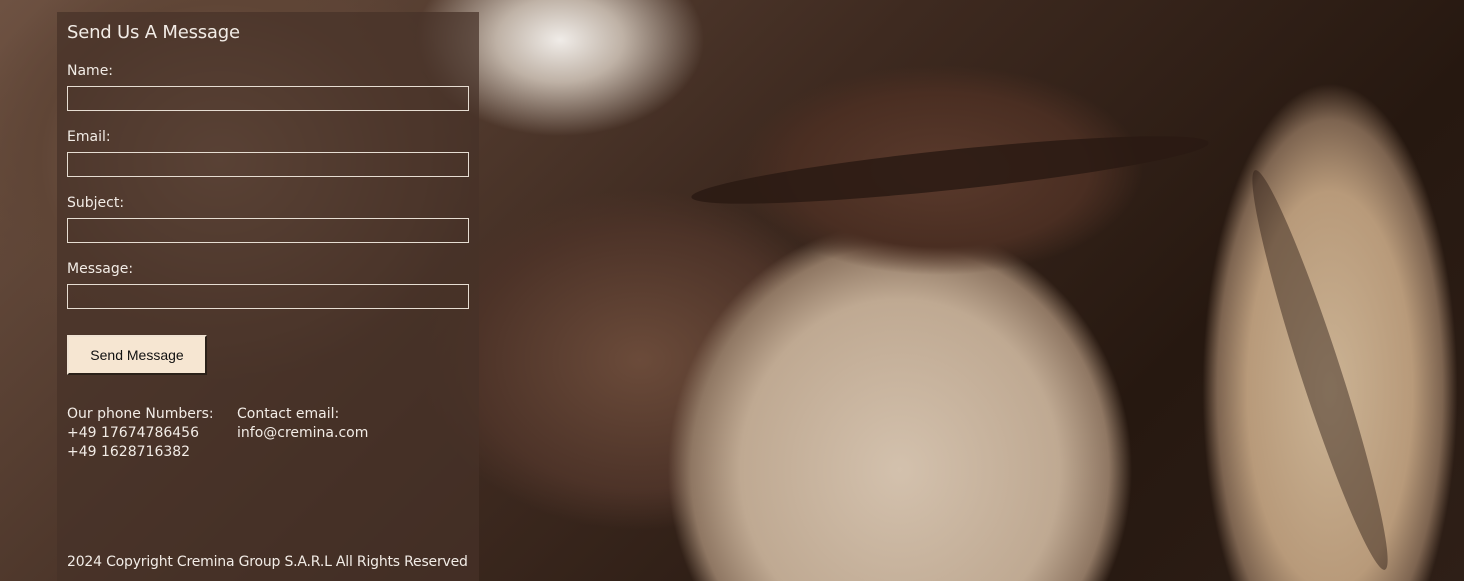 The width and height of the screenshot is (1464, 581). Describe the element at coordinates (96, 203) in the screenshot. I see `subject-label: Subject:` at that location.